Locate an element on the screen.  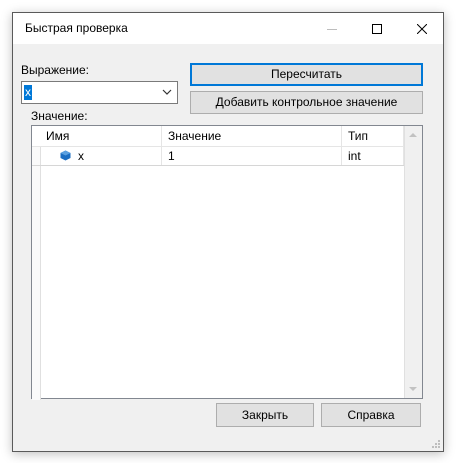
title-bar: Быстрая проверка is located at coordinates (228, 28).